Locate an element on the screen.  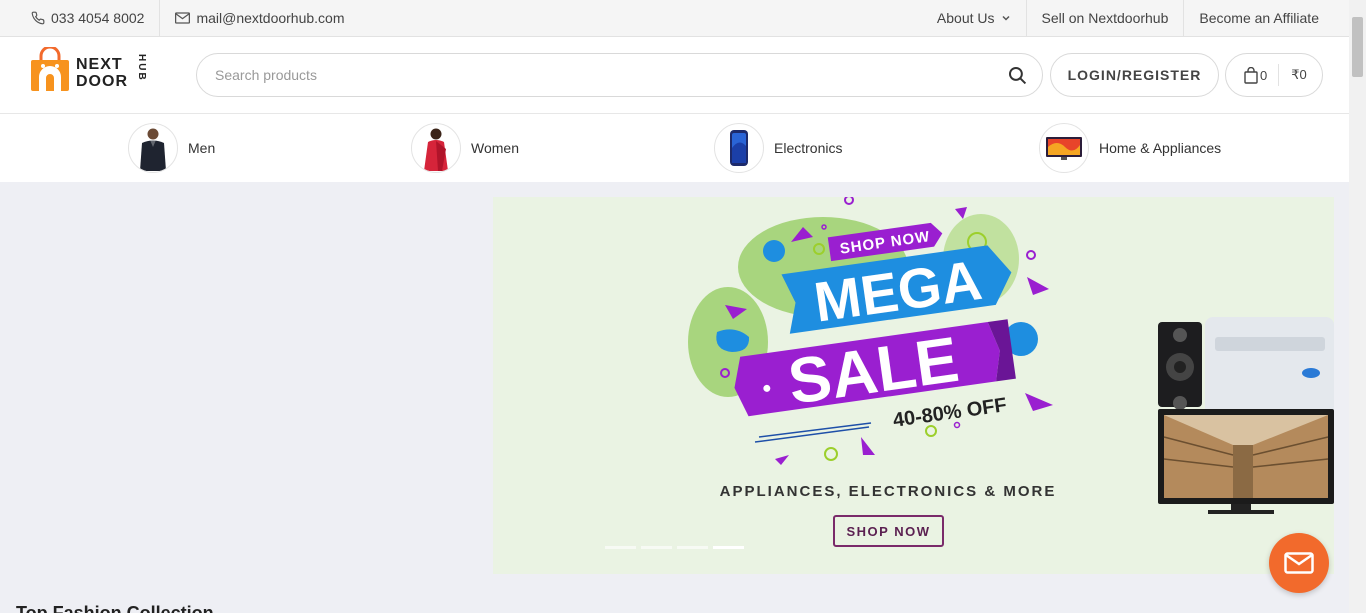
phone-icon is located at coordinates (38, 18).